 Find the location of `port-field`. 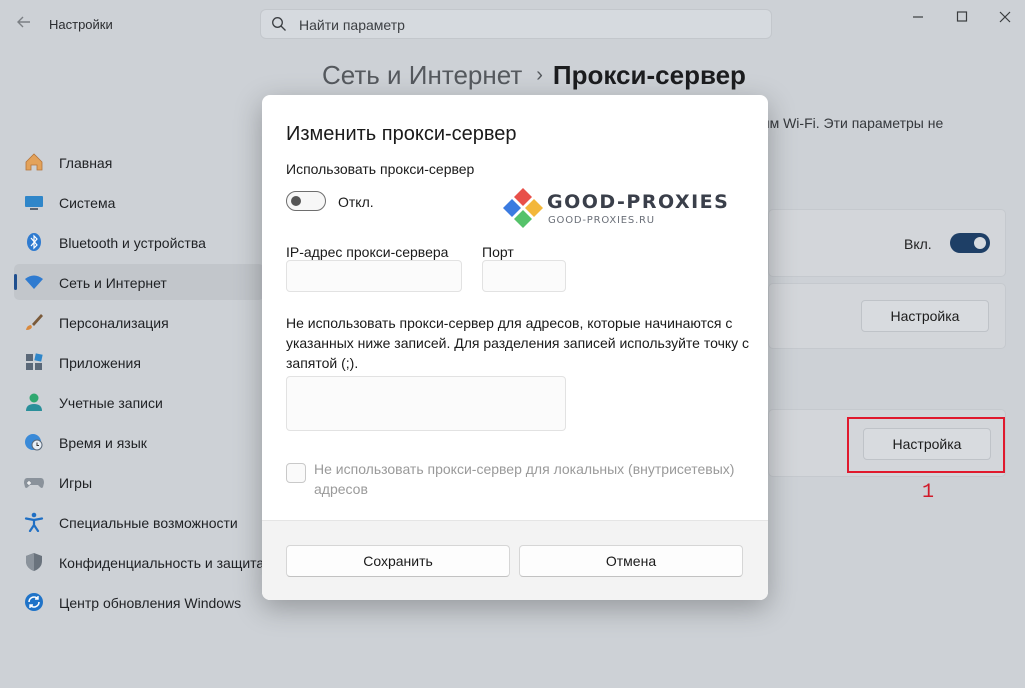

port-field is located at coordinates (524, 276).